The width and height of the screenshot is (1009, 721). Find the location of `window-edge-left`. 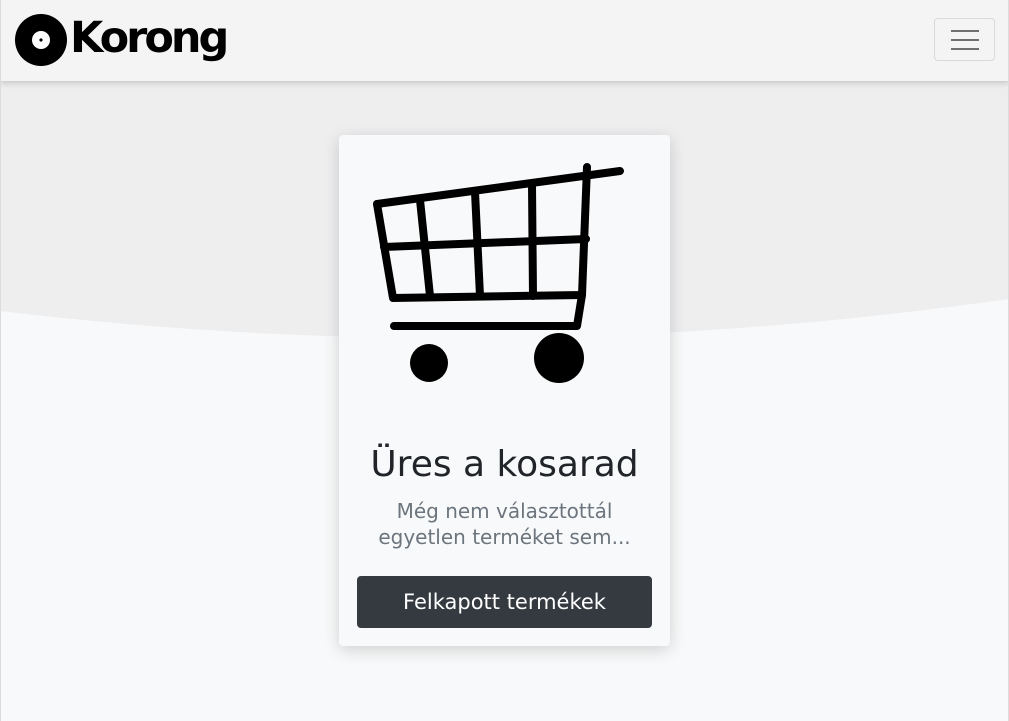

window-edge-left is located at coordinates (0, 360).